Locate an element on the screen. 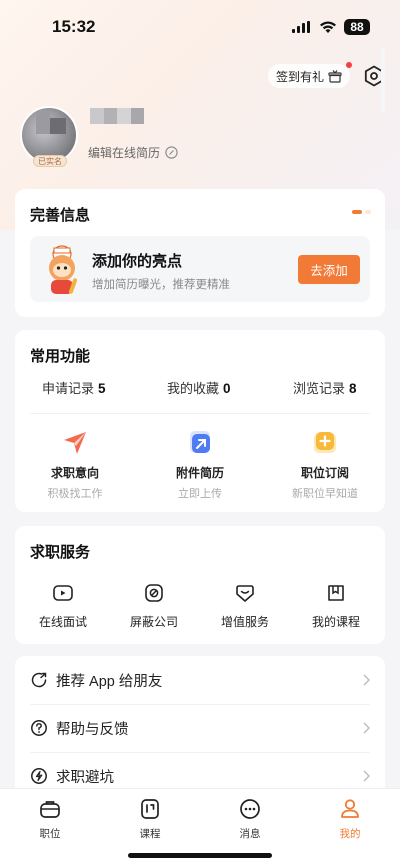 The image size is (400, 866). stat-history: 浏览记录 8 is located at coordinates (325, 387).